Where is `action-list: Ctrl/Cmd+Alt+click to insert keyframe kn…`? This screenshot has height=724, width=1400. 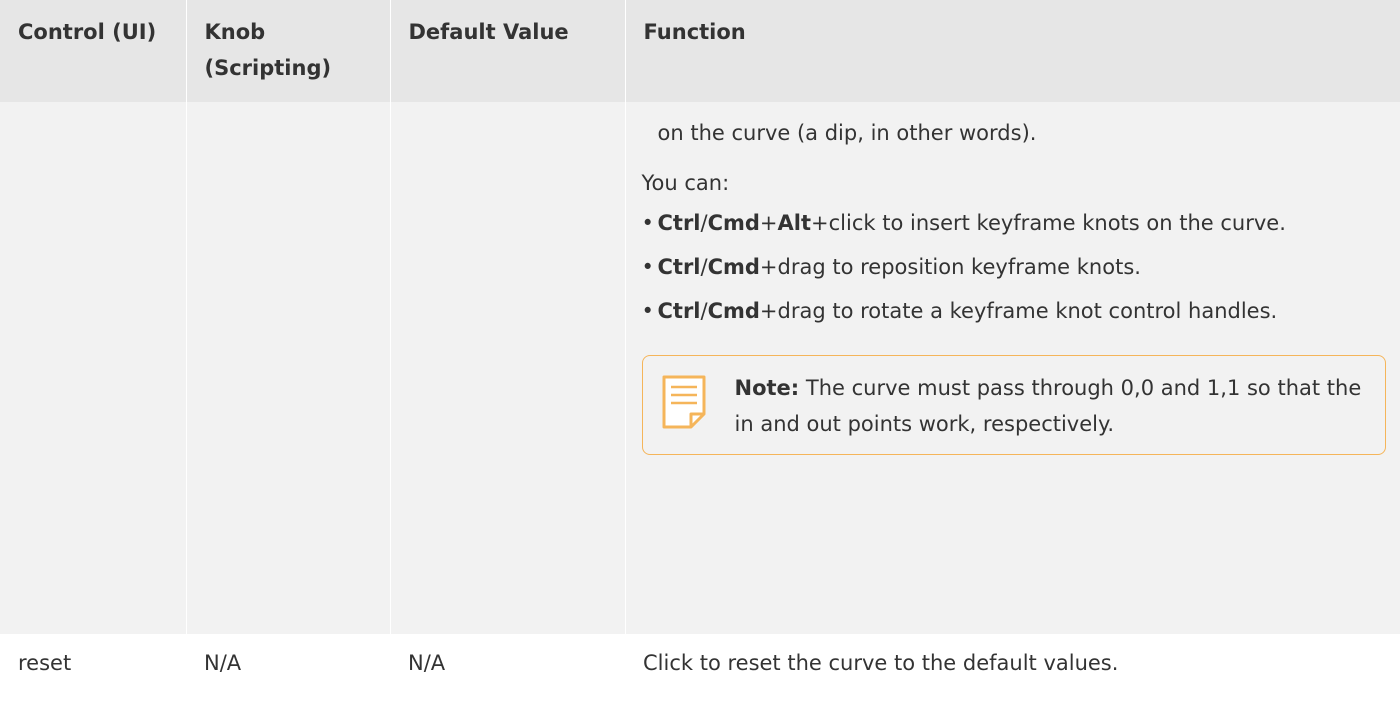 action-list: Ctrl/Cmd+Alt+click to insert keyframe kn… is located at coordinates (1010, 267).